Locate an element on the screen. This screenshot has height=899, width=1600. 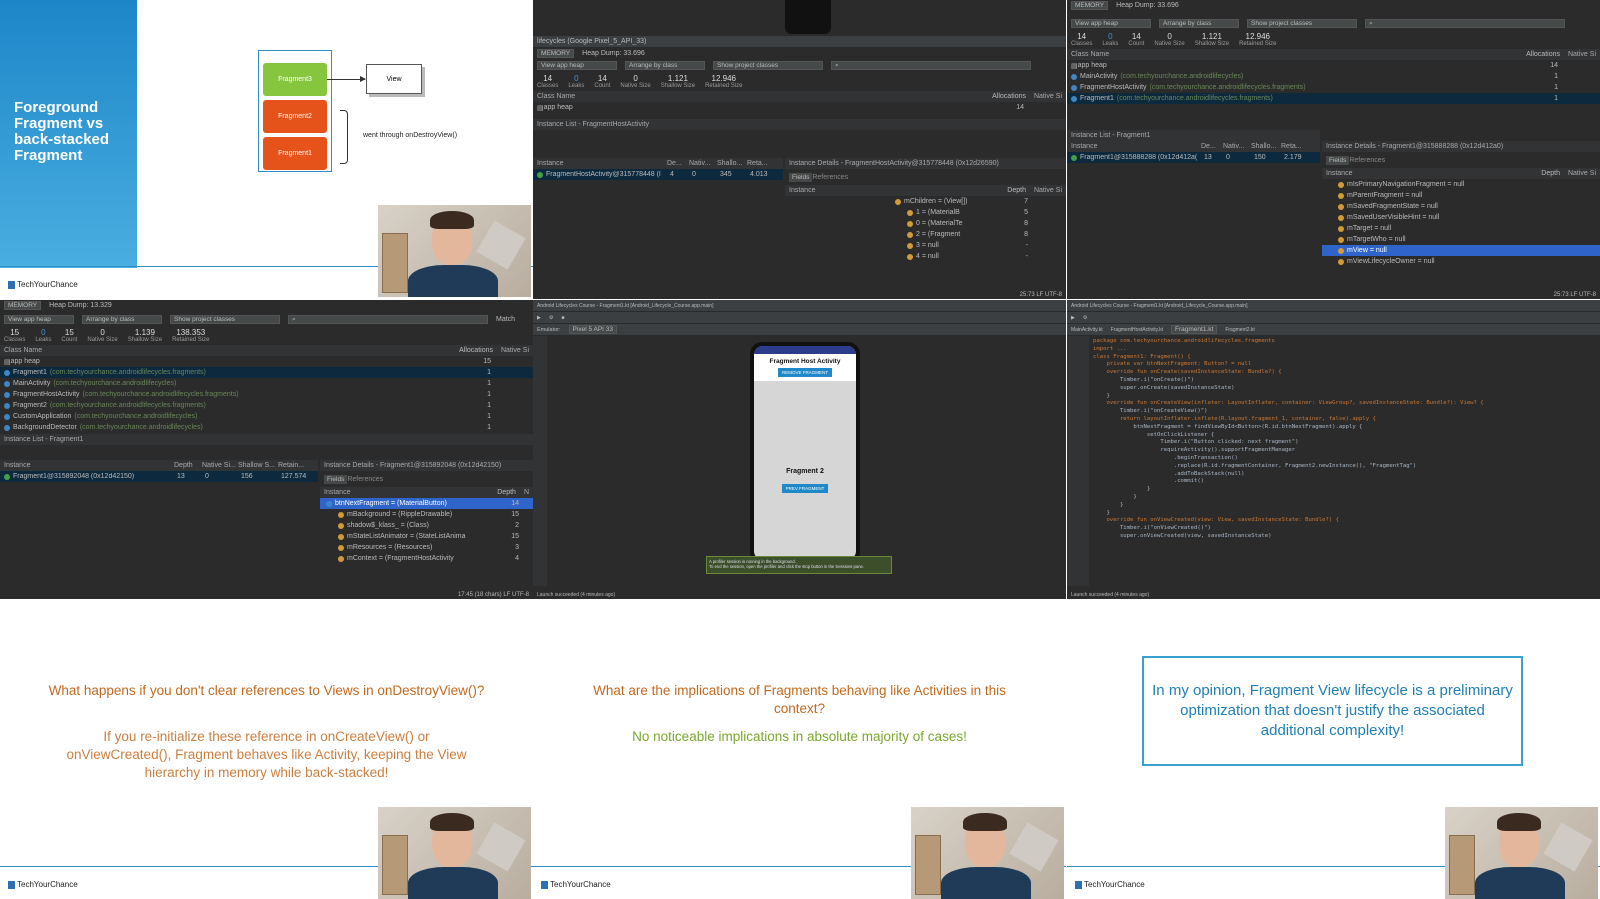
details-row: mStateListAnimator = (StateListAnima 15 is located at coordinates (426, 536).